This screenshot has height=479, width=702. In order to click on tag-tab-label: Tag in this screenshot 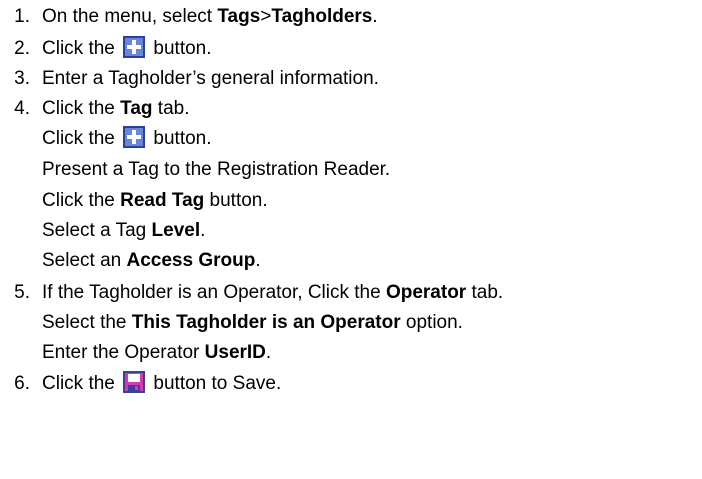, I will do `click(136, 108)`.